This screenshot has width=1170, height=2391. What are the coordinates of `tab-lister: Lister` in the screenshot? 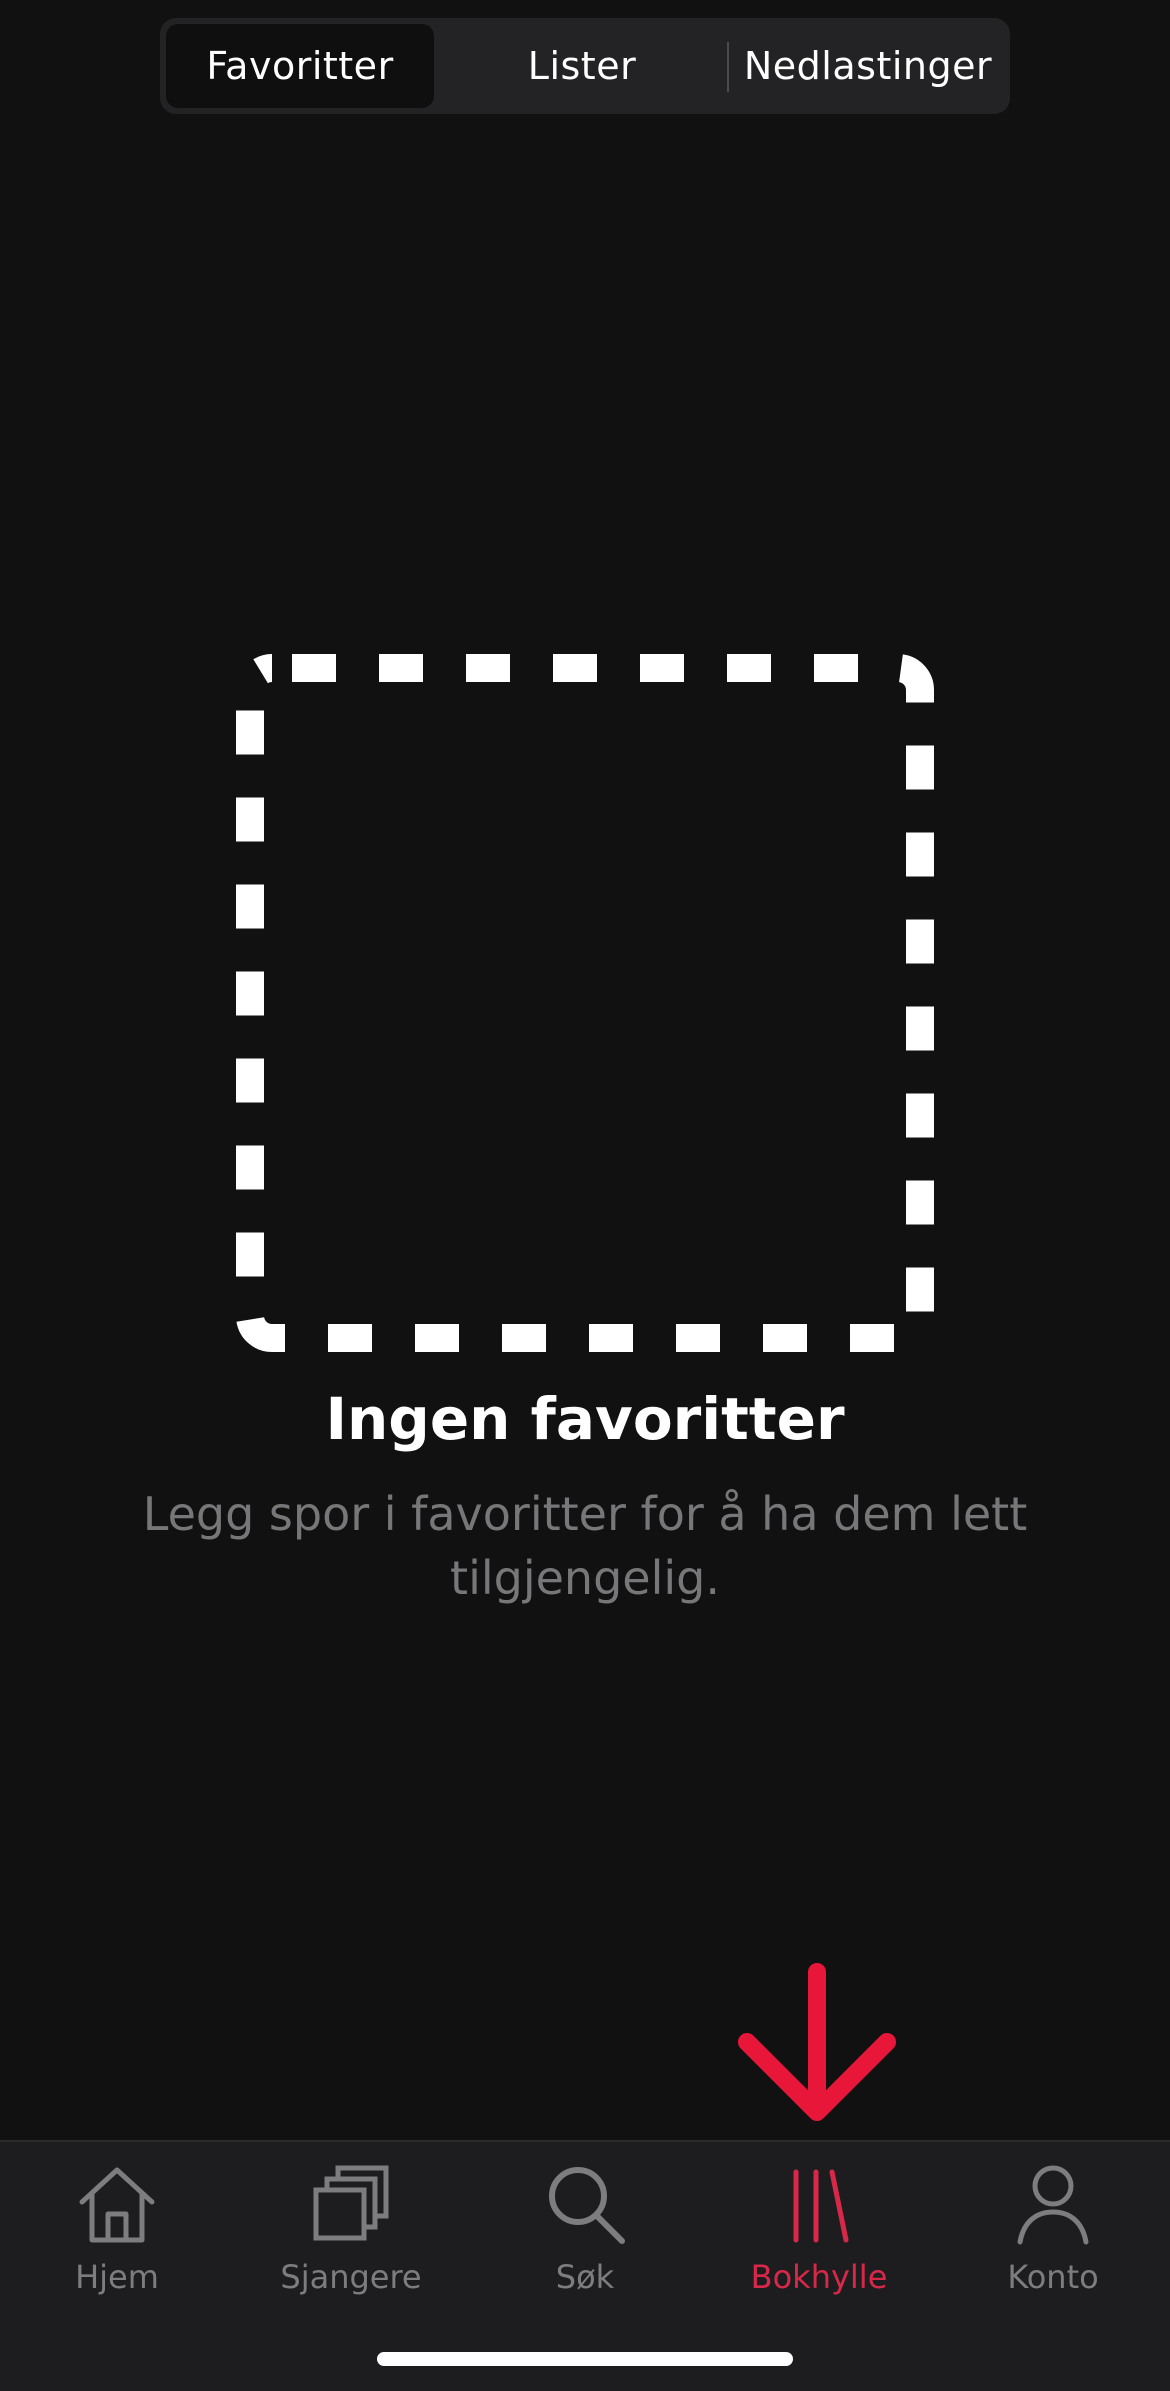 It's located at (582, 66).